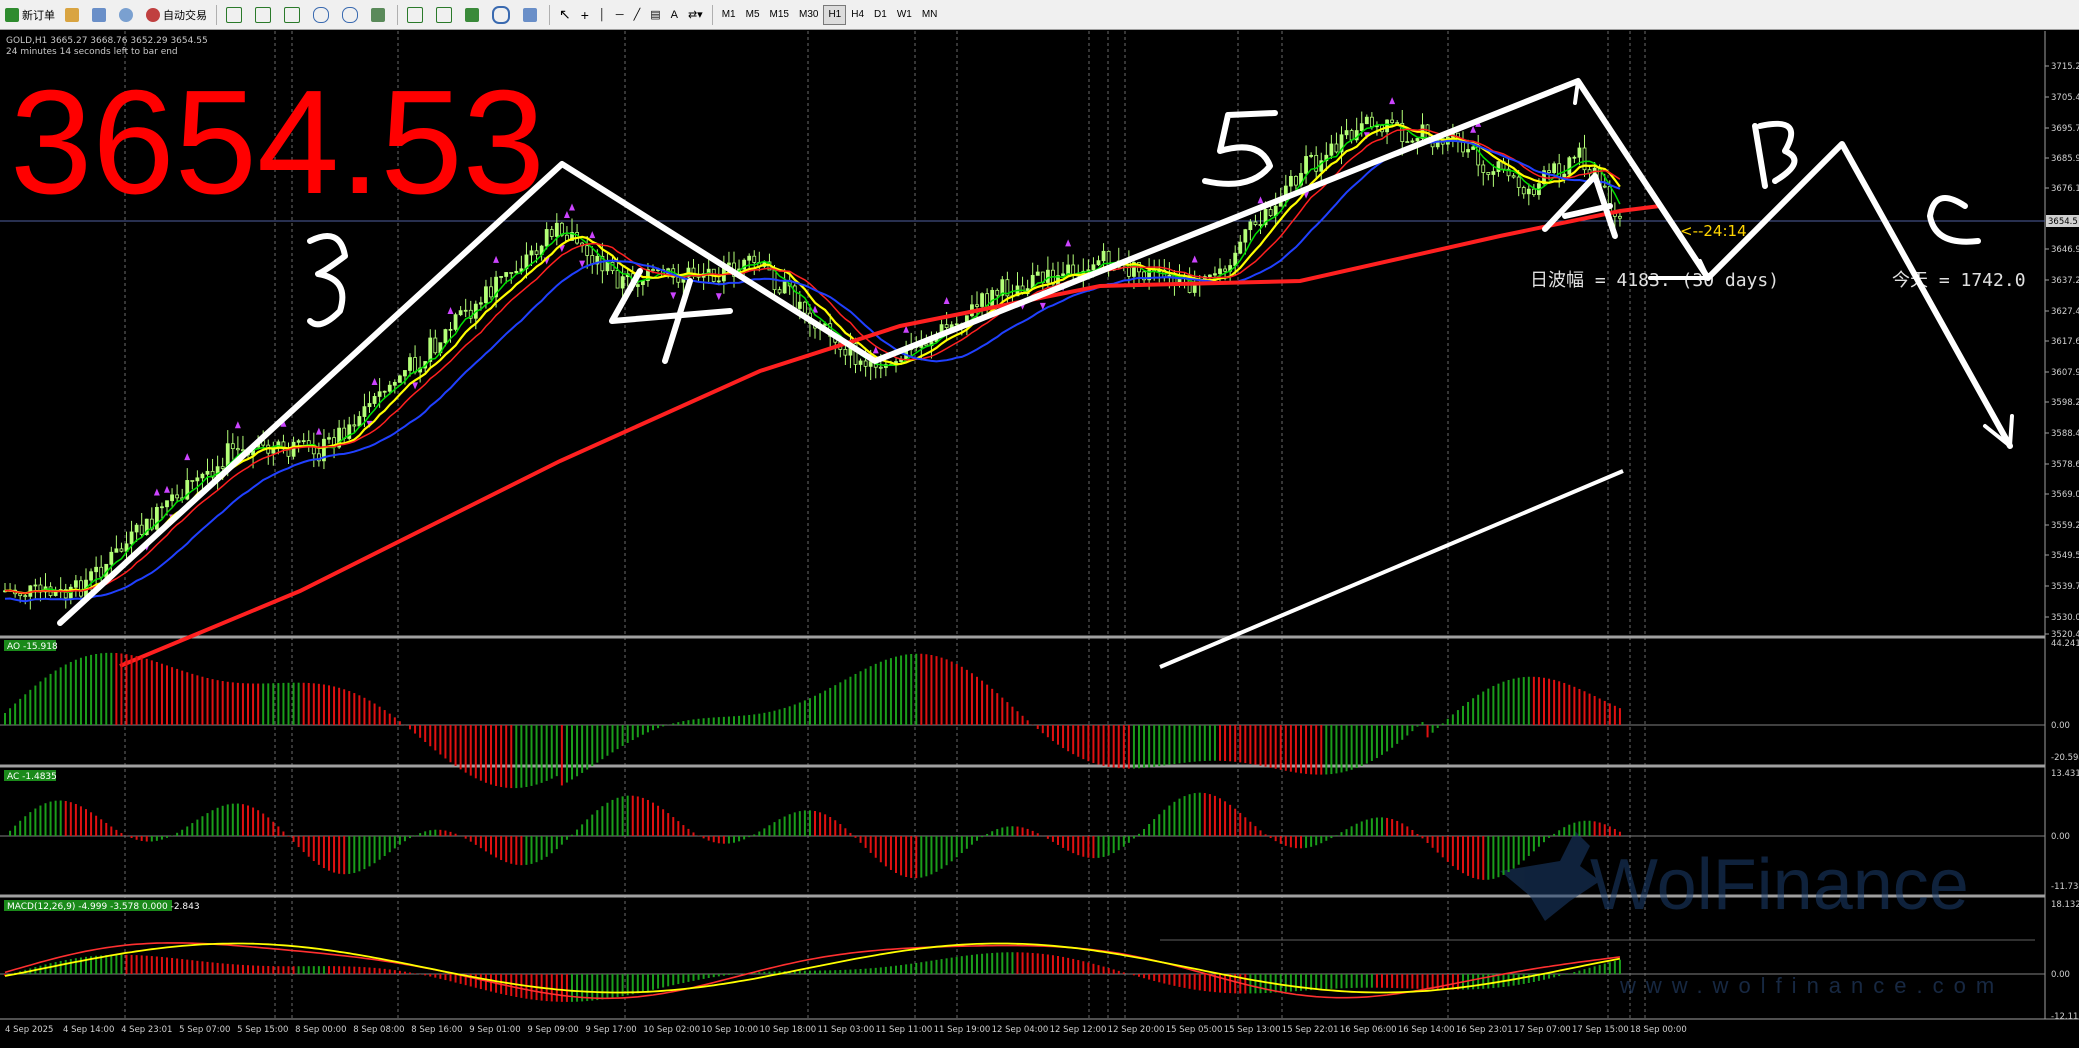 The height and width of the screenshot is (1048, 2079). Describe the element at coordinates (808, 15) in the screenshot. I see `timeframe-m30: M30` at that location.